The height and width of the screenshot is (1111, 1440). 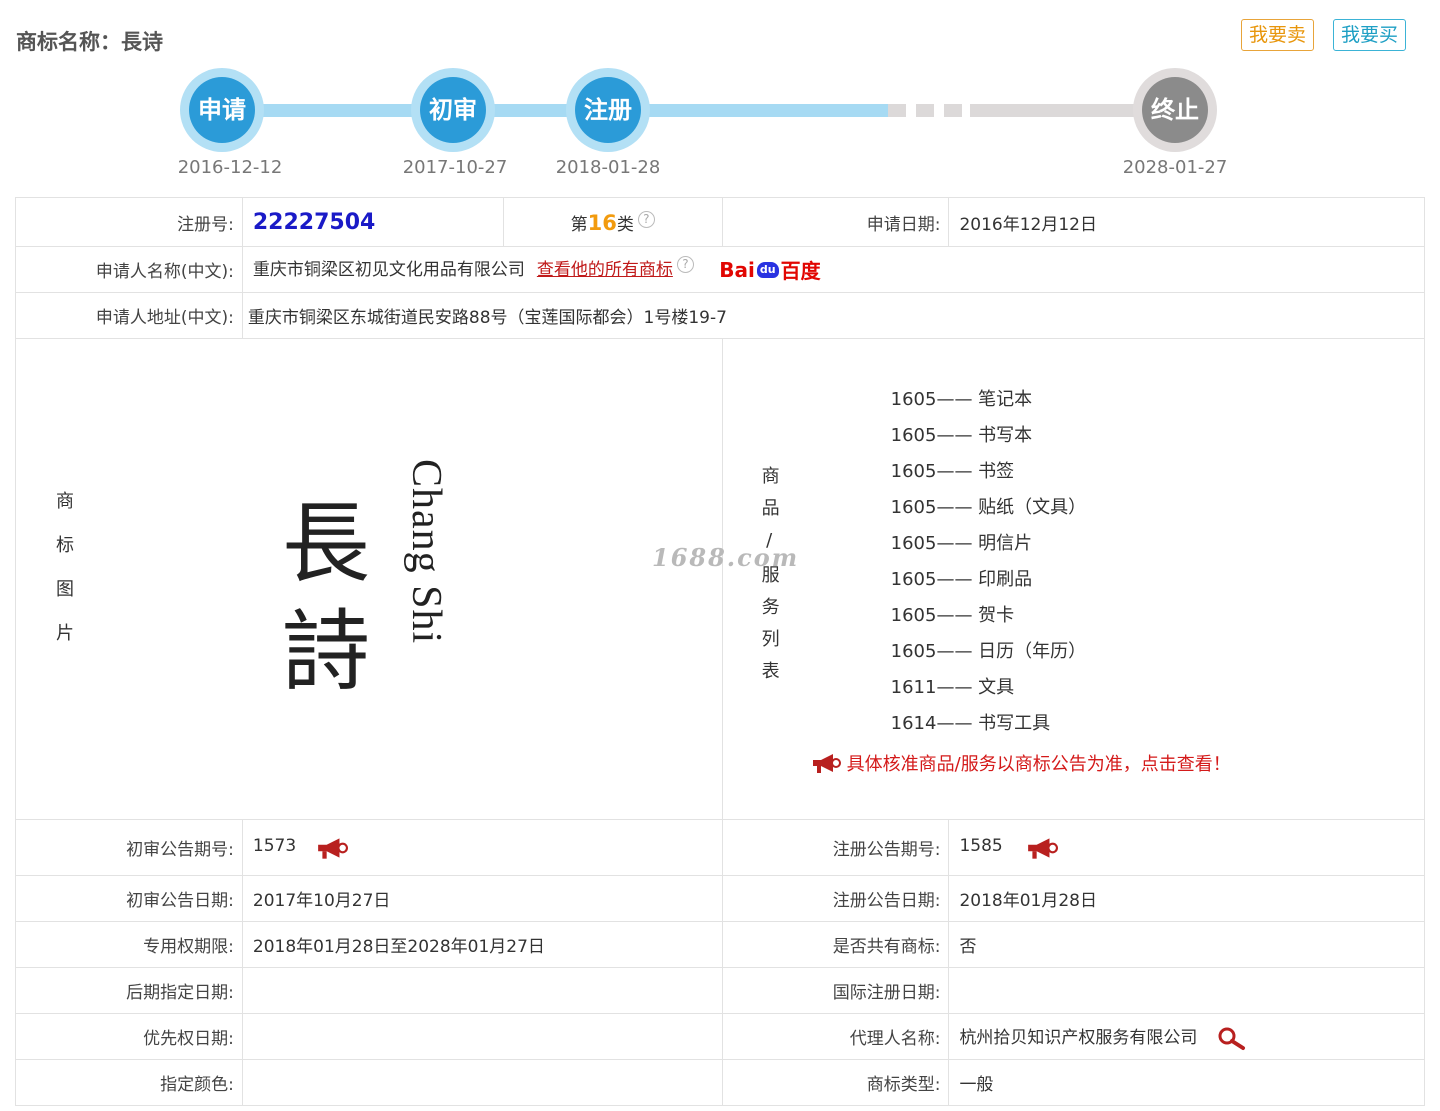 I want to click on class-number: 16, so click(x=602, y=222).